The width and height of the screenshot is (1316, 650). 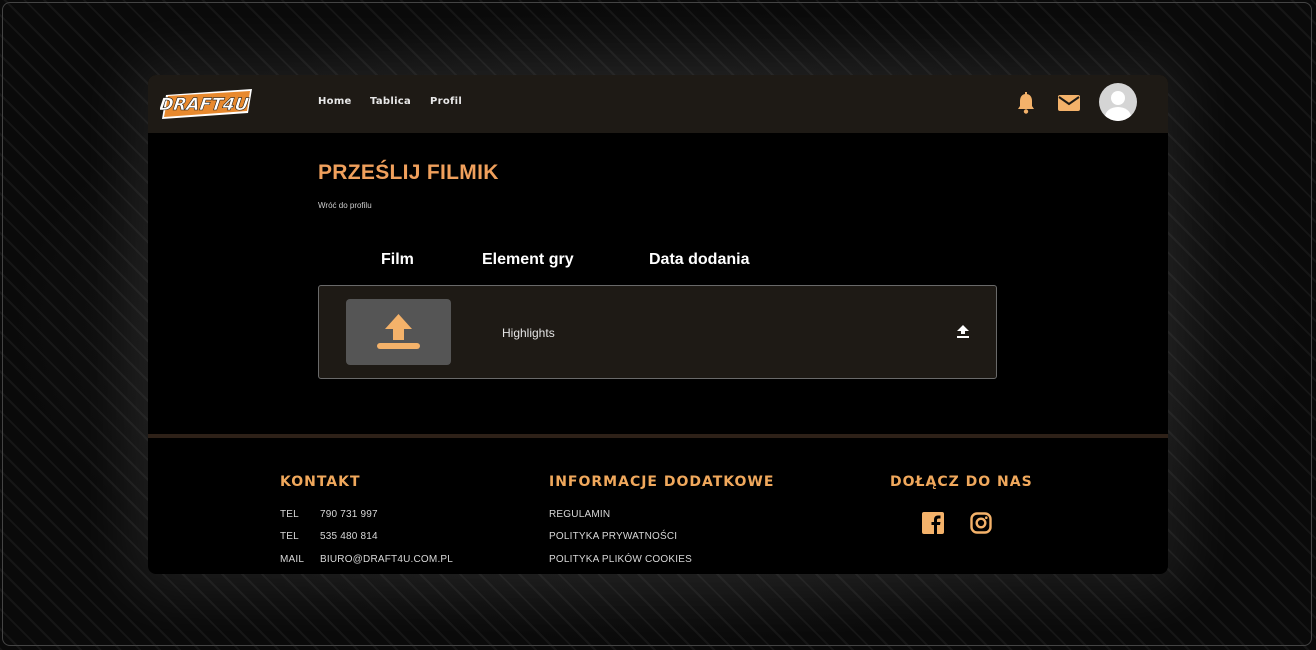 I want to click on user-avatar, so click(x=1118, y=102).